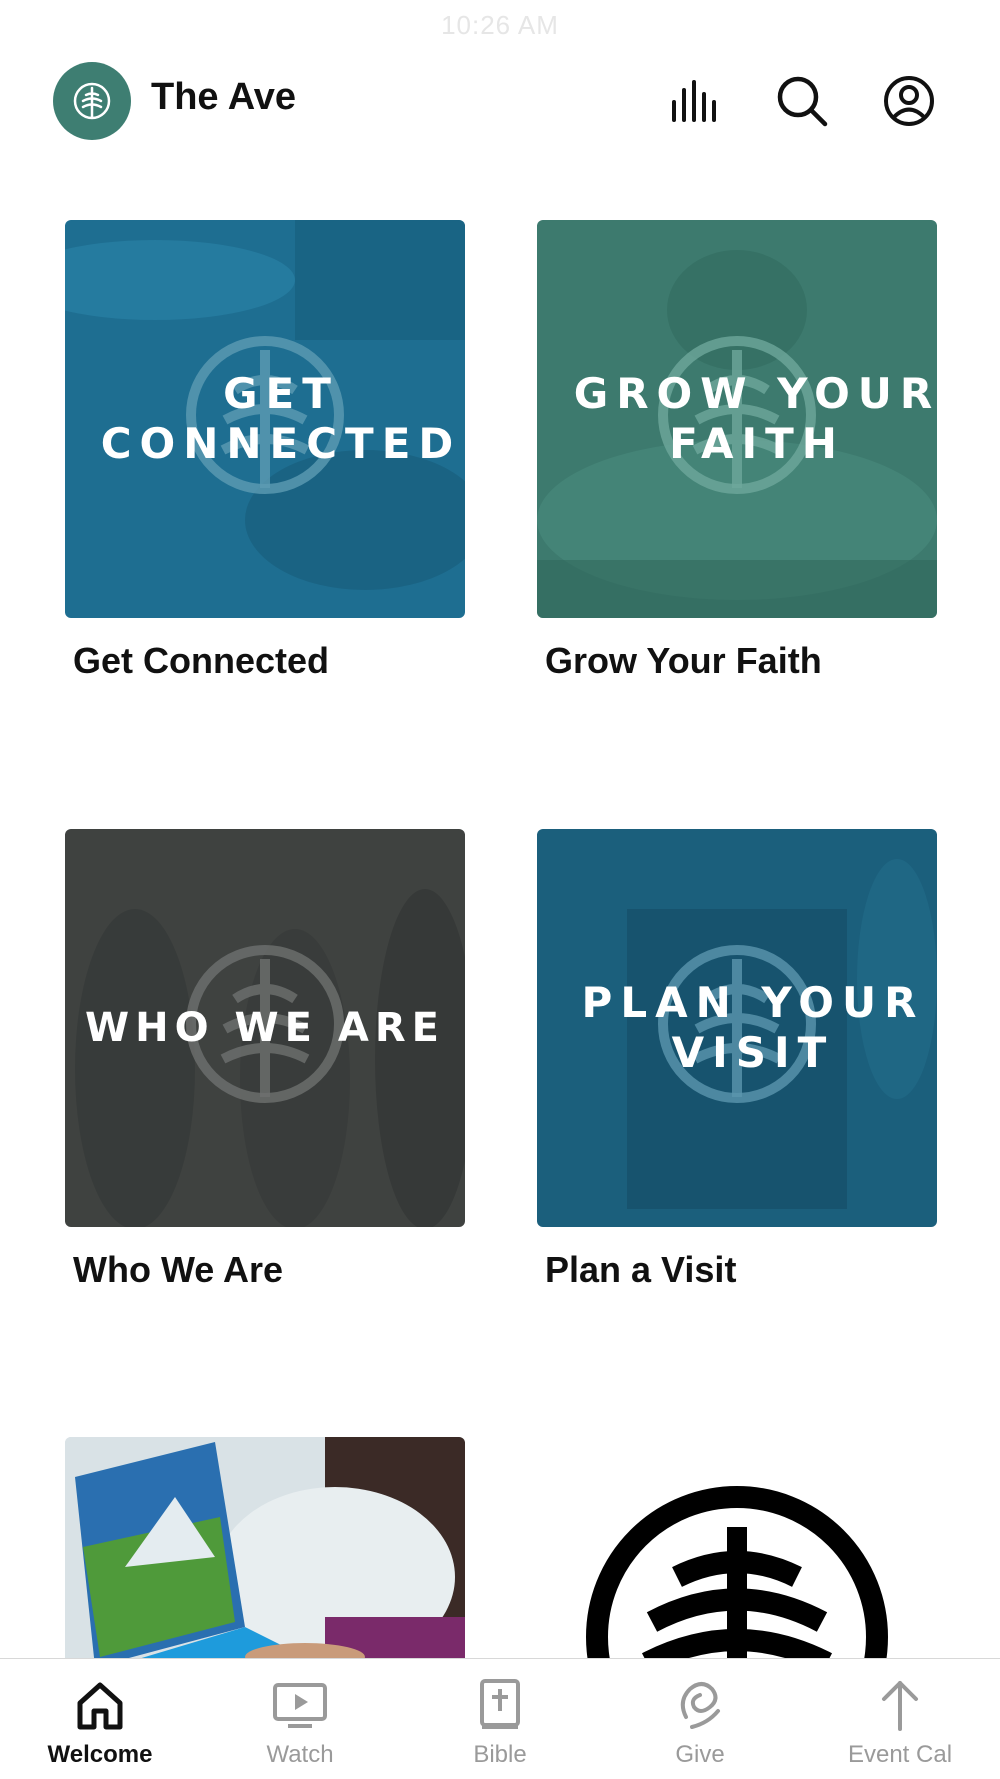  Describe the element at coordinates (224, 97) in the screenshot. I see `app-title: The Ave` at that location.